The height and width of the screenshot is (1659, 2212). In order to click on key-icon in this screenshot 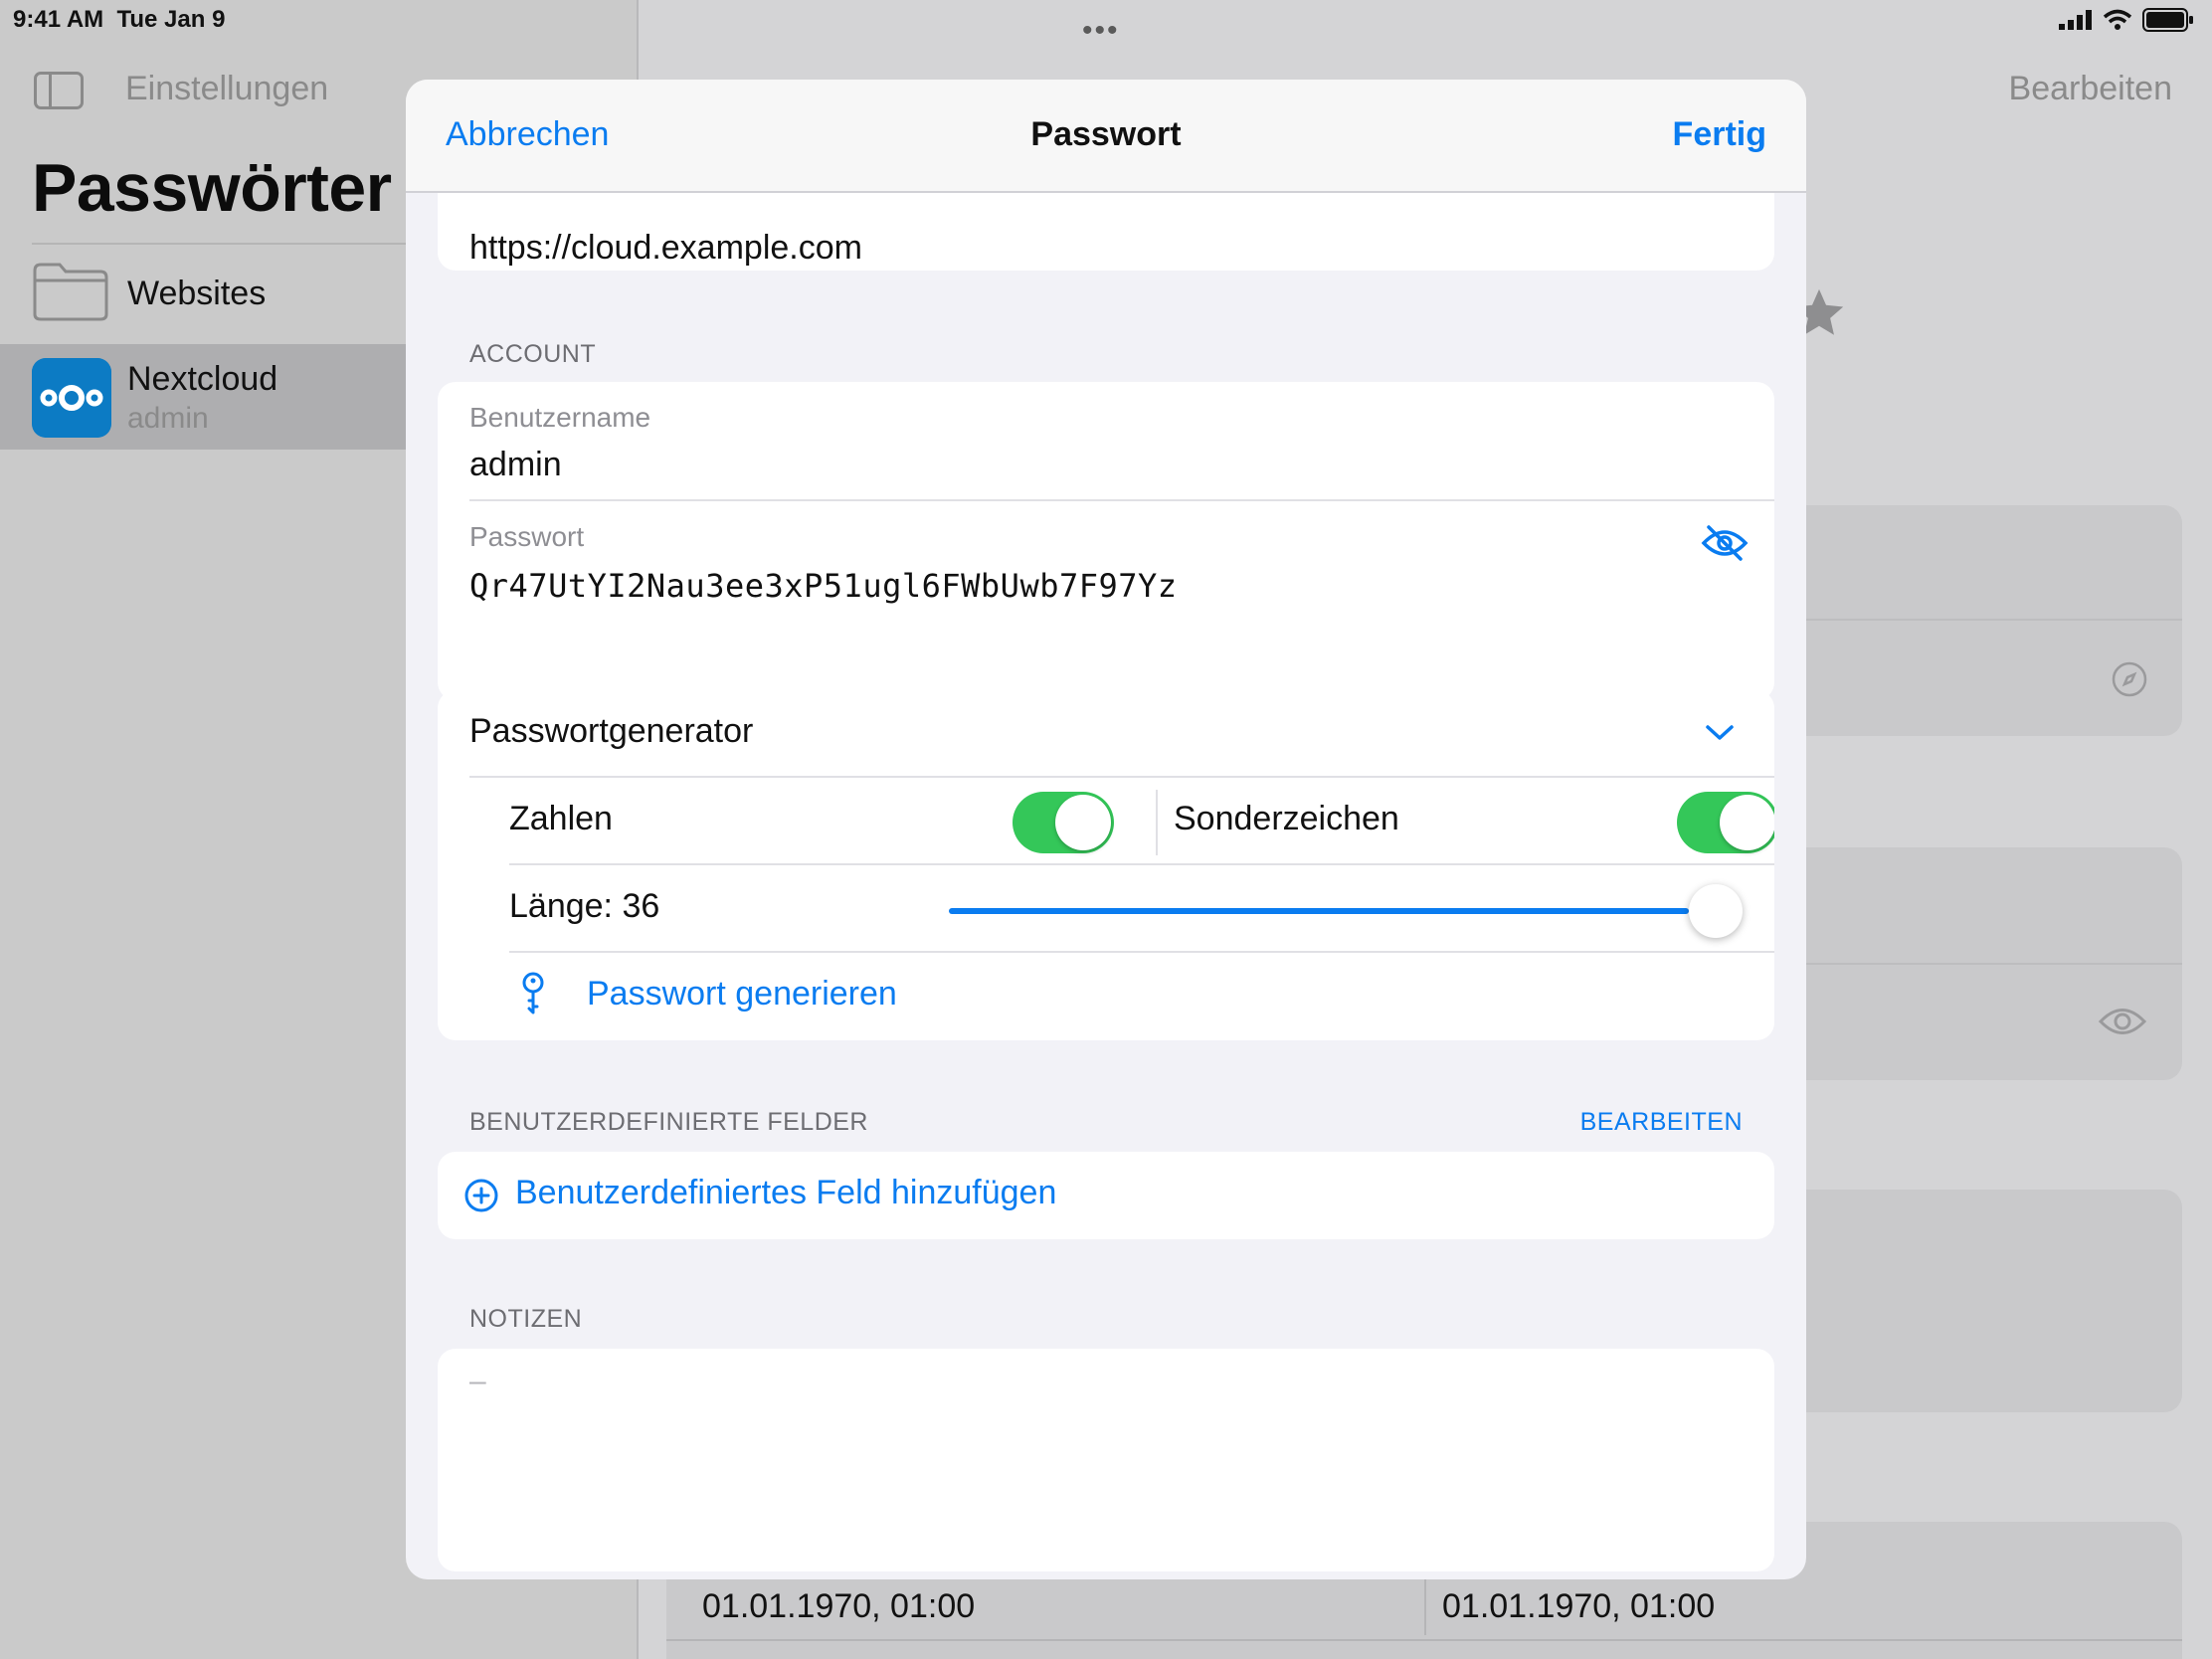, I will do `click(533, 993)`.